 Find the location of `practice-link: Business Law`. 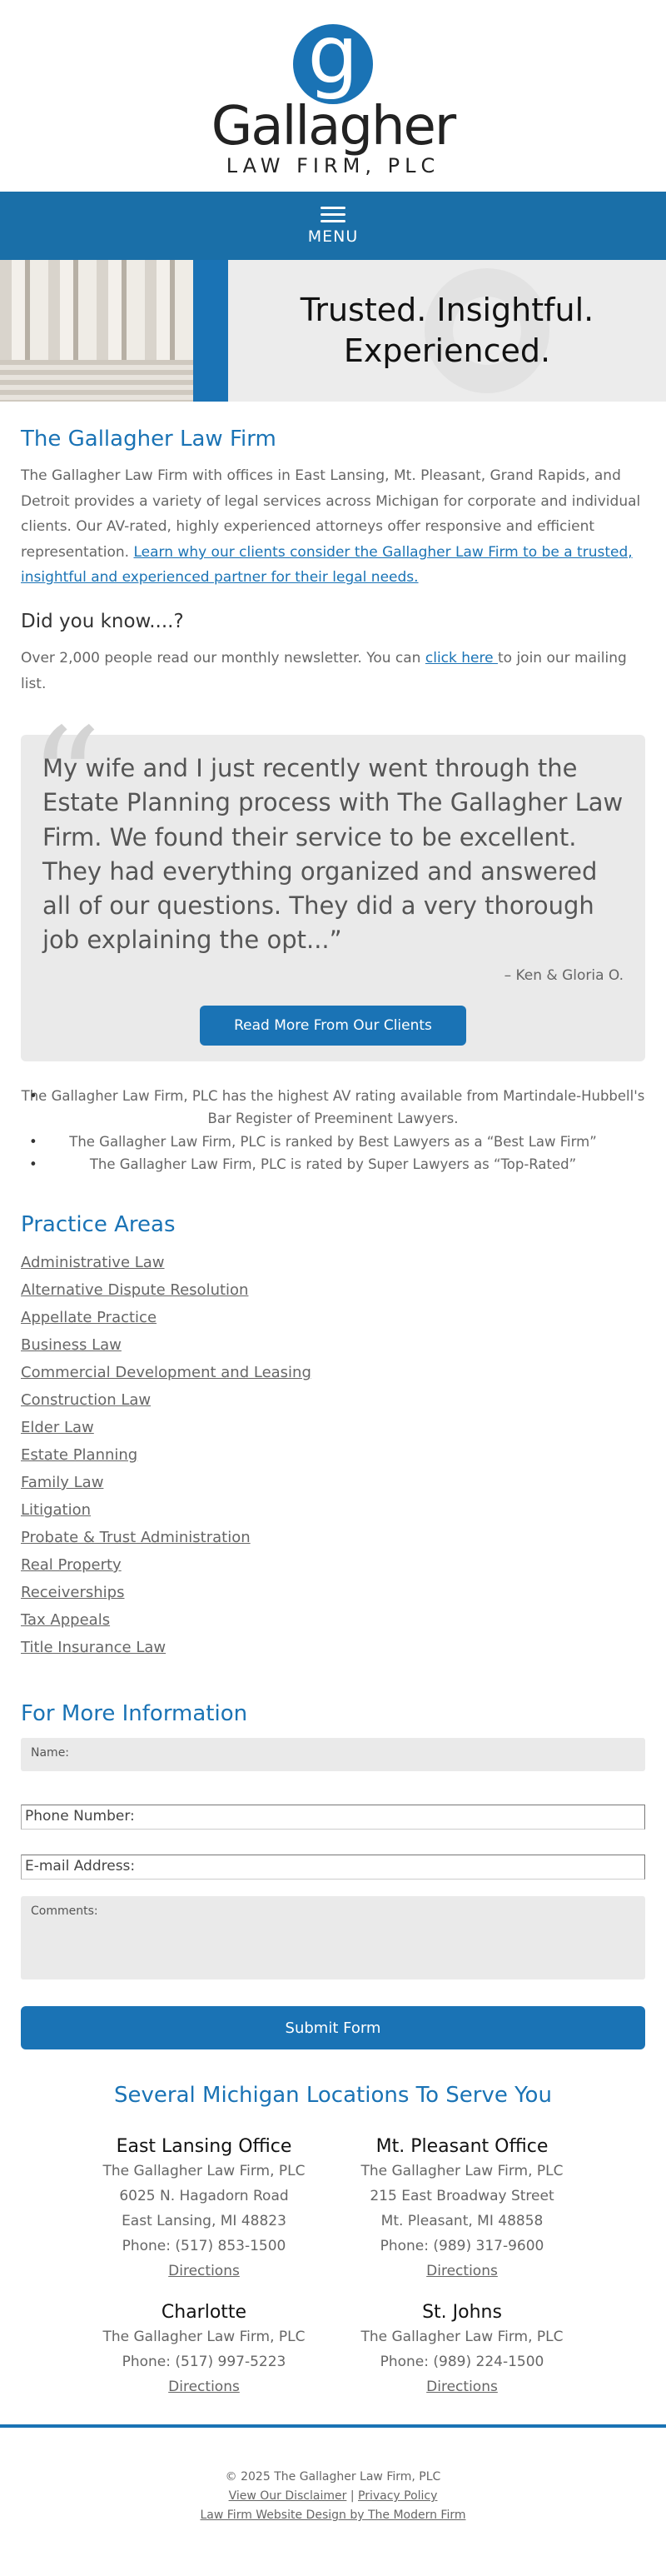

practice-link: Business Law is located at coordinates (71, 1345).